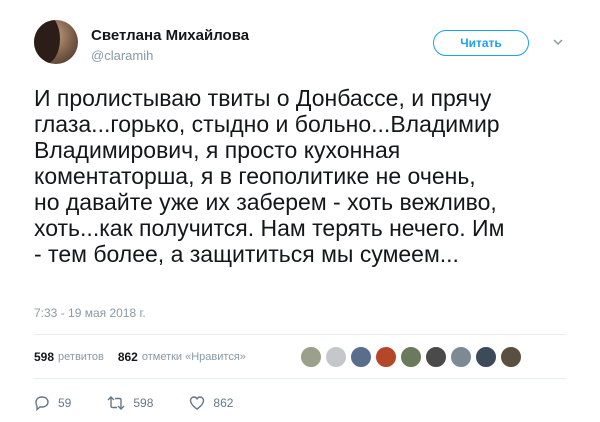  I want to click on tweet-timestamp: 7:33 - 19 мая 2018 г., so click(90, 313).